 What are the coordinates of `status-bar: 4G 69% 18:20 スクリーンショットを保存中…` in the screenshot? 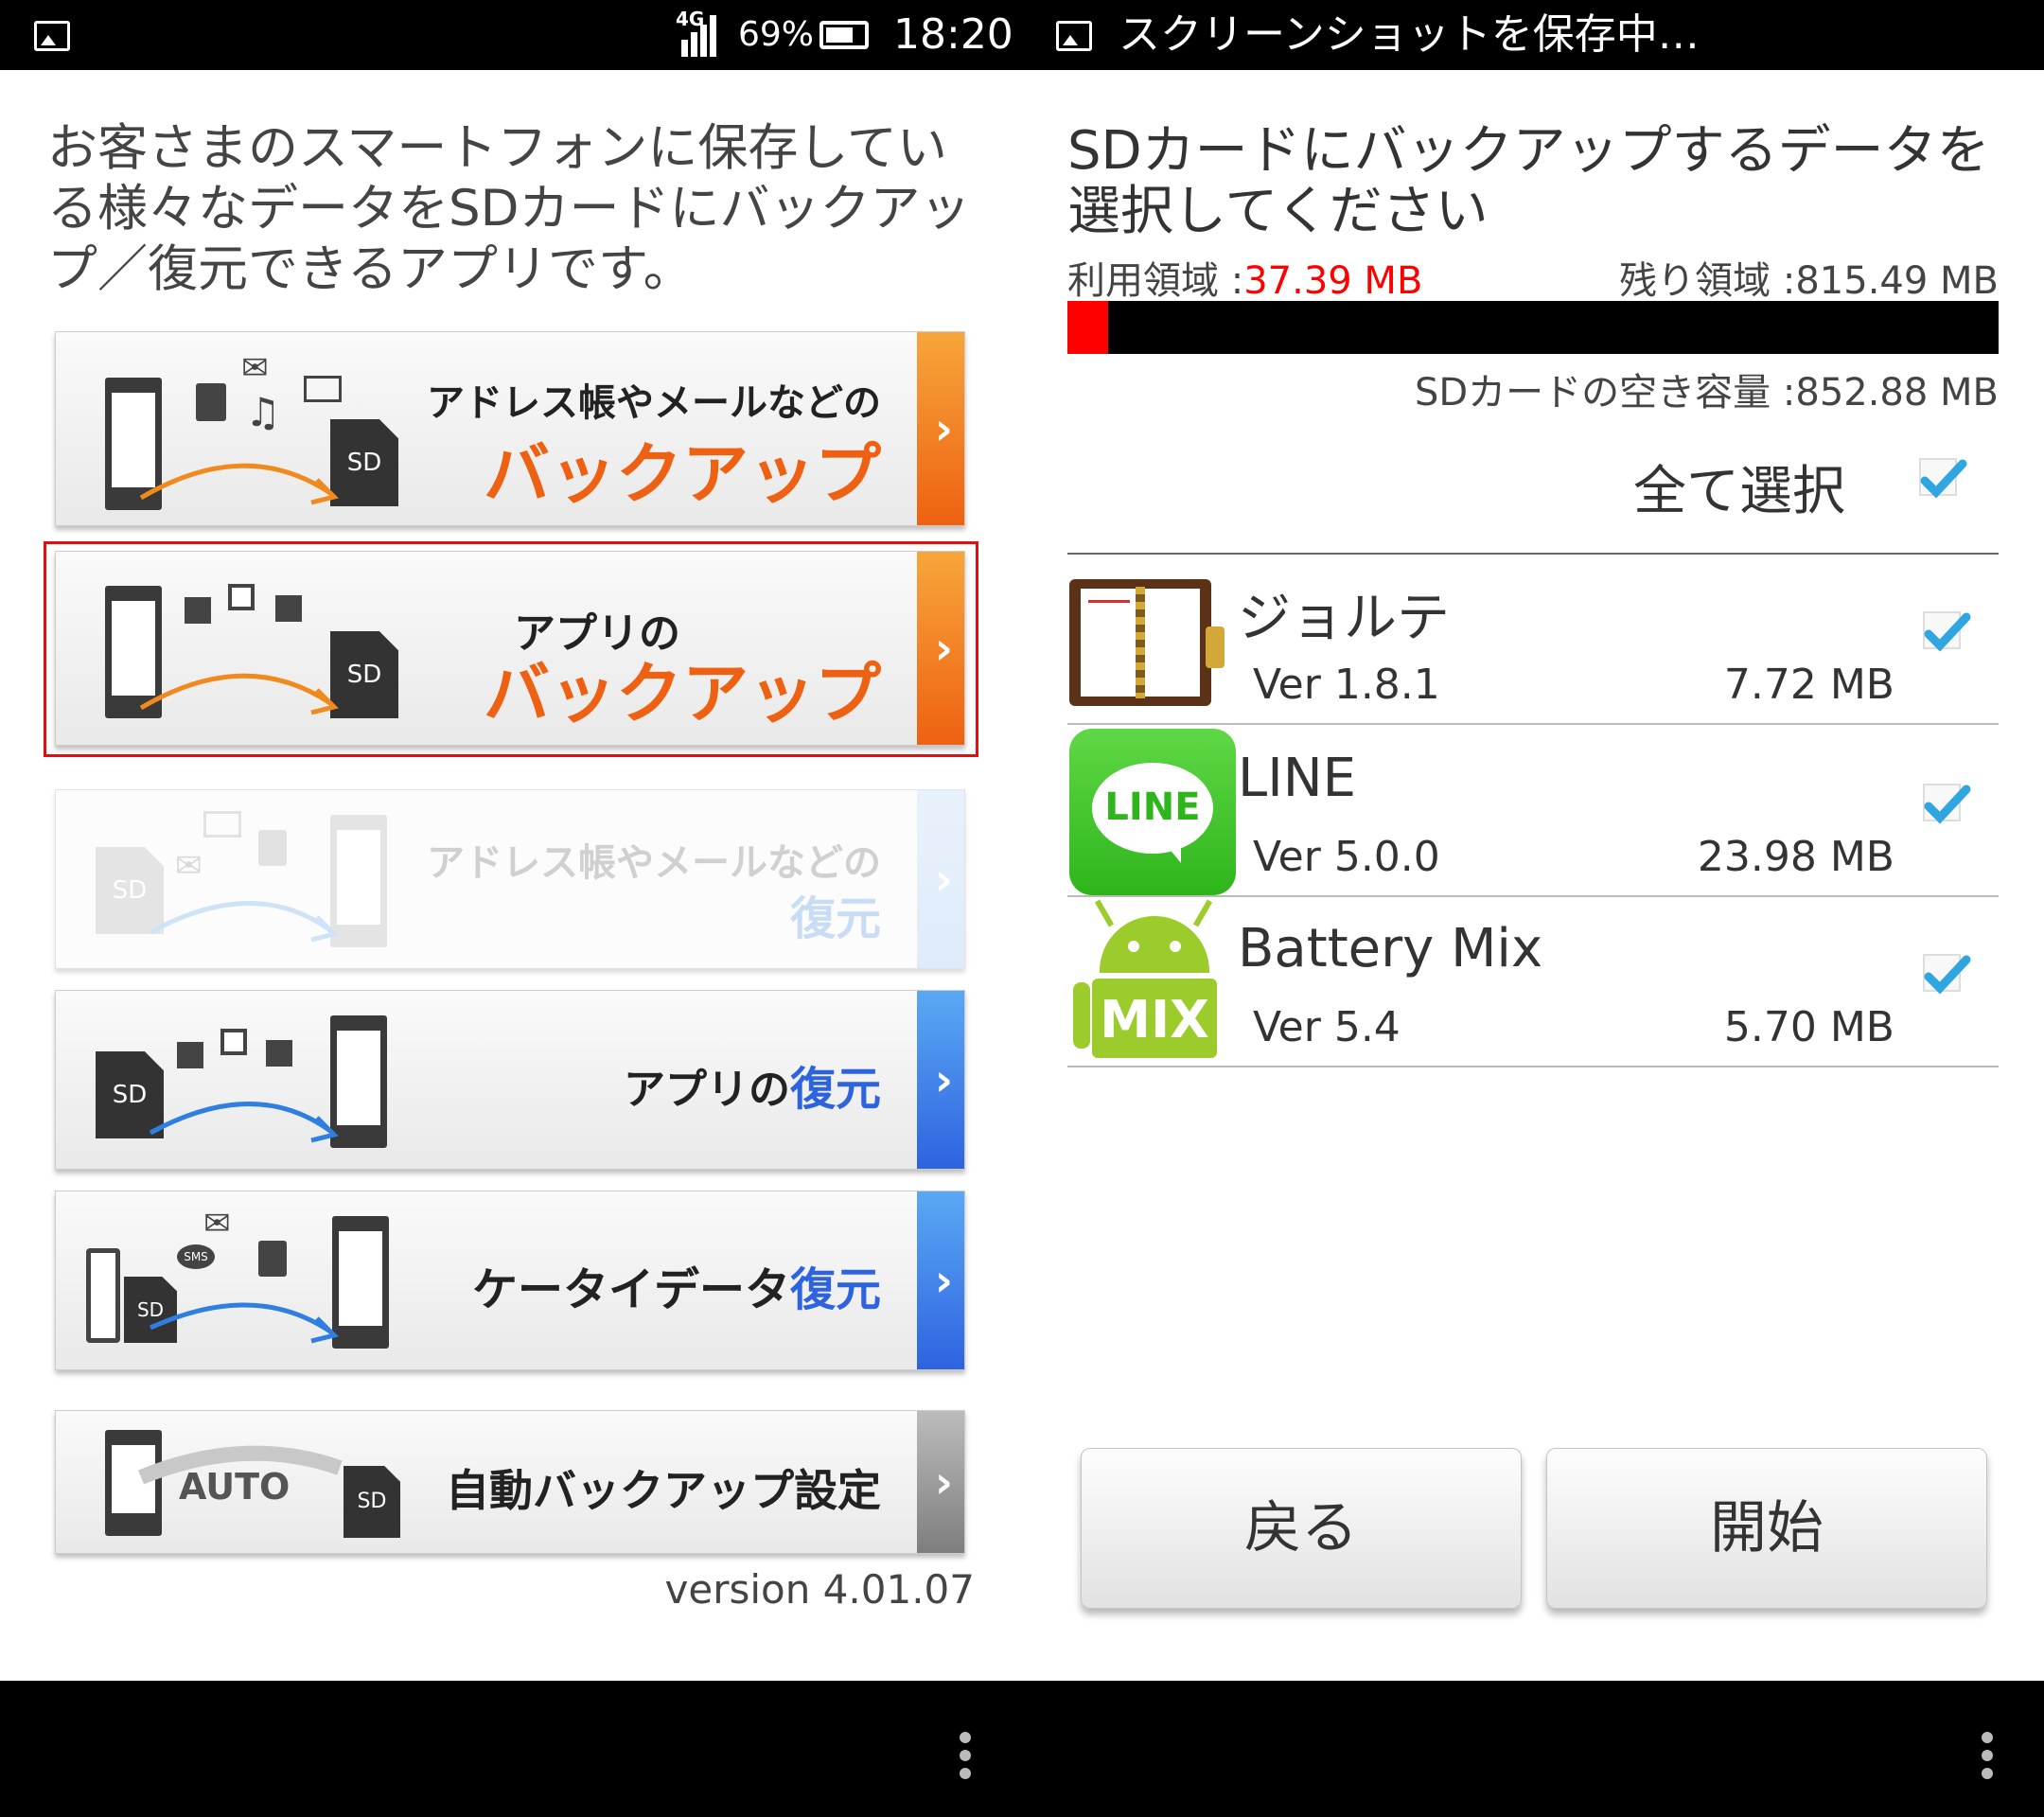 It's located at (1022, 35).